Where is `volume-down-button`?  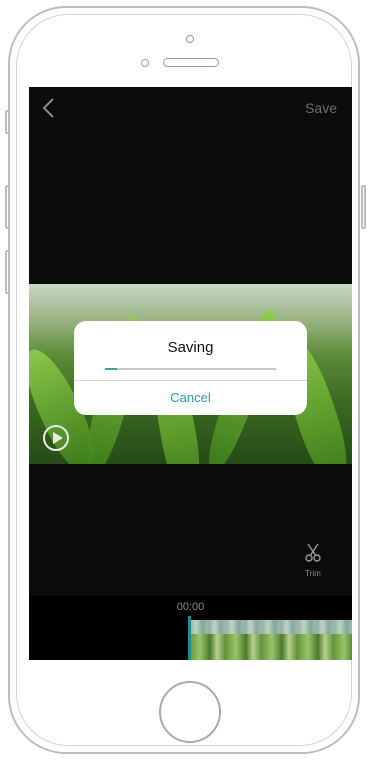
volume-down-button is located at coordinates (7, 272).